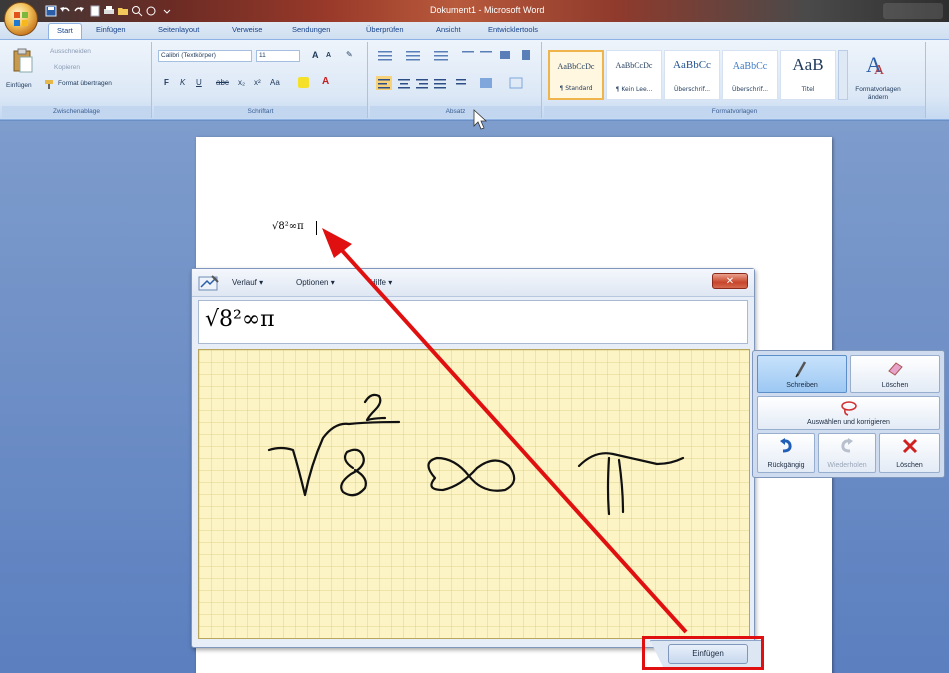 The height and width of the screenshot is (673, 949). I want to click on shrink-font-icon: A, so click(328, 55).